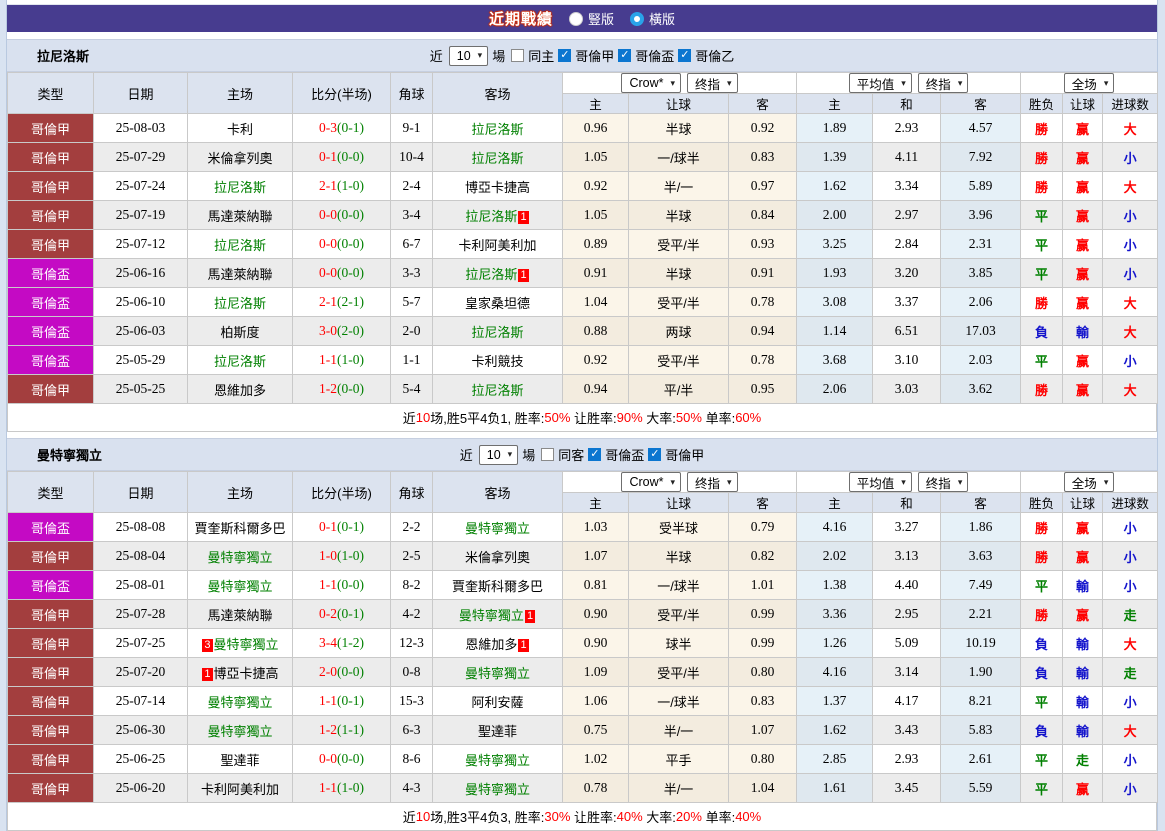 The image size is (1165, 831). What do you see at coordinates (497, 789) in the screenshot?
I see `away-team-name: 曼特寧獨立` at bounding box center [497, 789].